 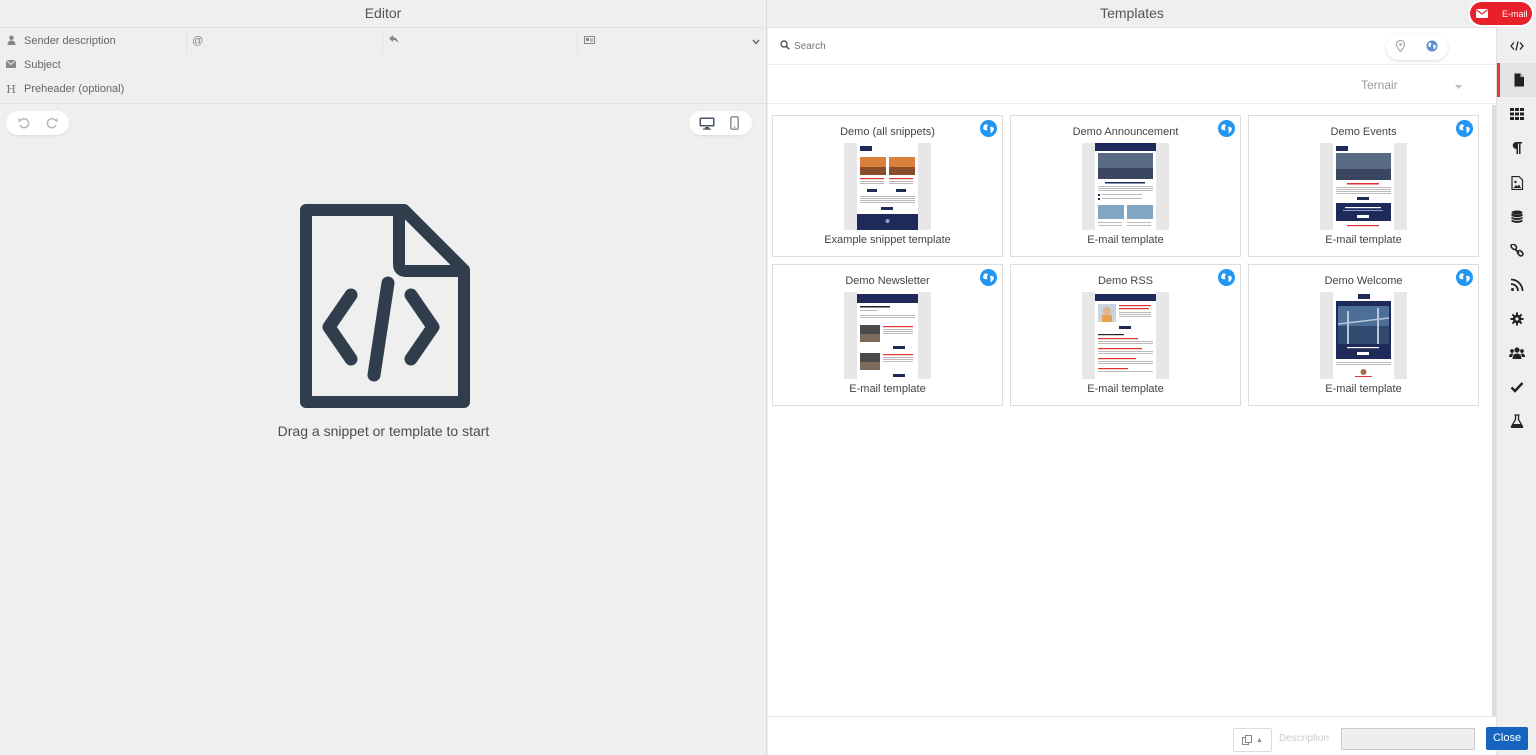 I want to click on undo-icon, so click(x=23, y=123).